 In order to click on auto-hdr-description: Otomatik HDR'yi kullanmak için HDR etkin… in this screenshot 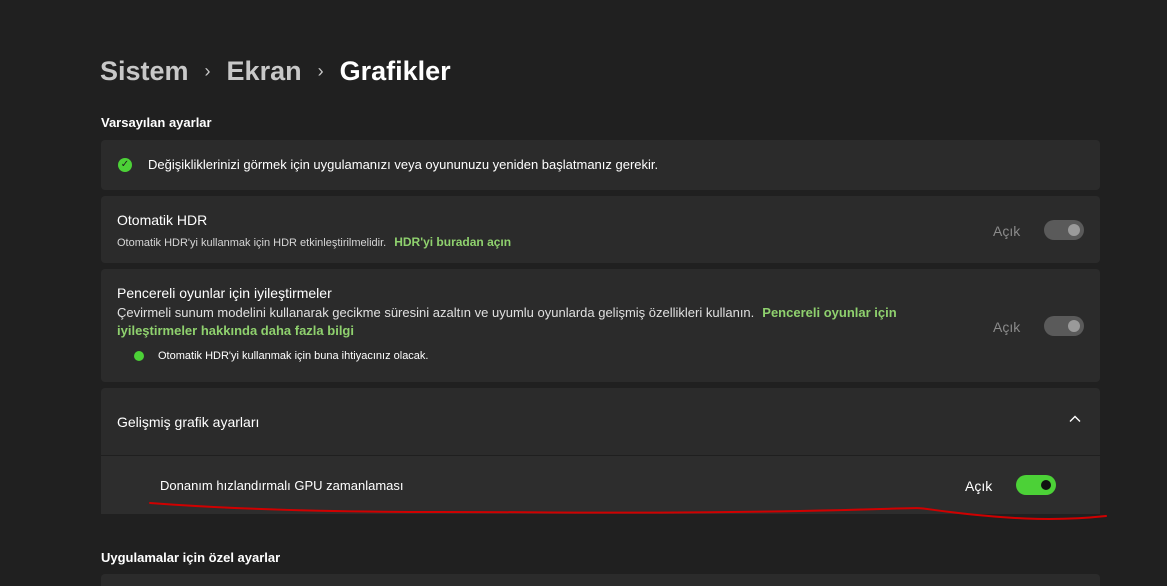, I will do `click(252, 243)`.